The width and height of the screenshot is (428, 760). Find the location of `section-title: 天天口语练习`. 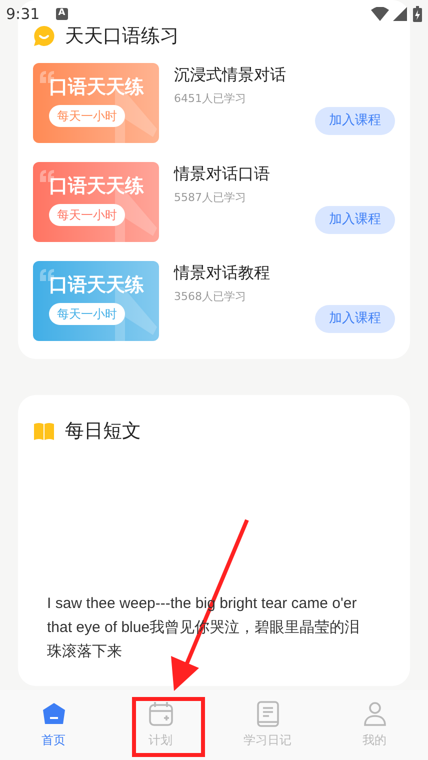

section-title: 天天口语练习 is located at coordinates (122, 36).